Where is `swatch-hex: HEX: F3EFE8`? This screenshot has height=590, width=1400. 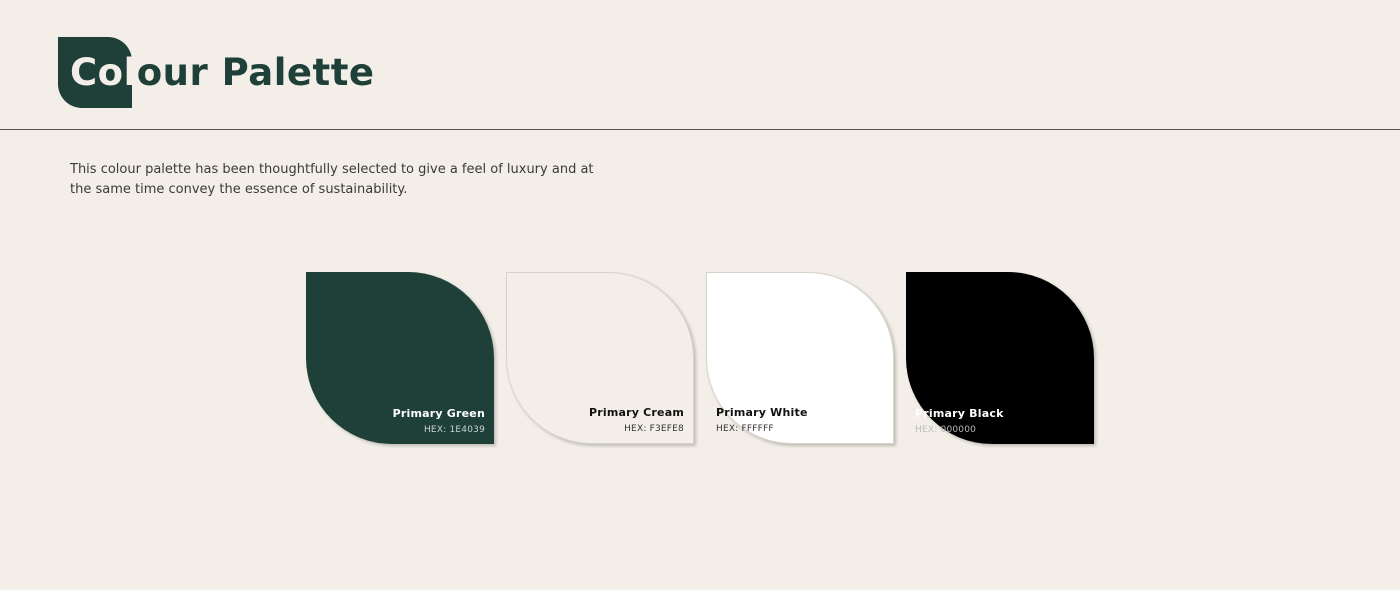 swatch-hex: HEX: F3EFE8 is located at coordinates (654, 429).